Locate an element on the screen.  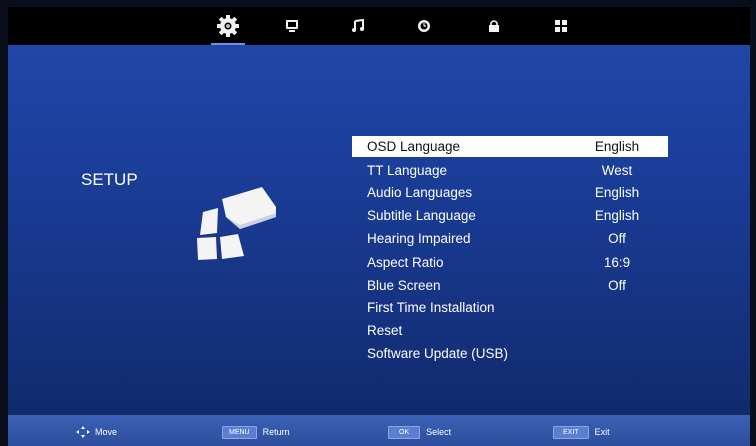
hint-select: OK Select is located at coordinates (419, 432).